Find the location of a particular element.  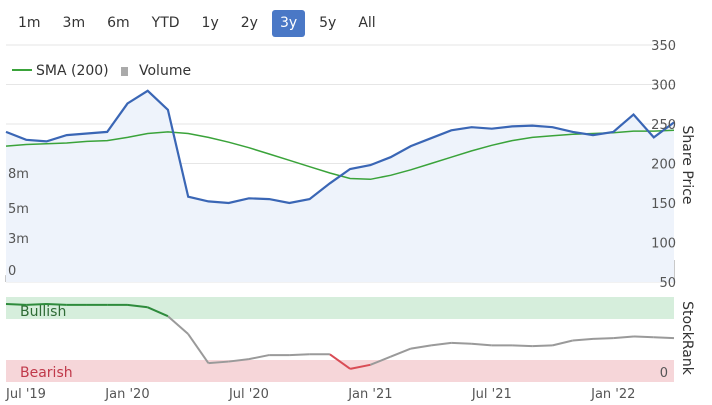

price-axis-title: Share Price is located at coordinates (687, 164).